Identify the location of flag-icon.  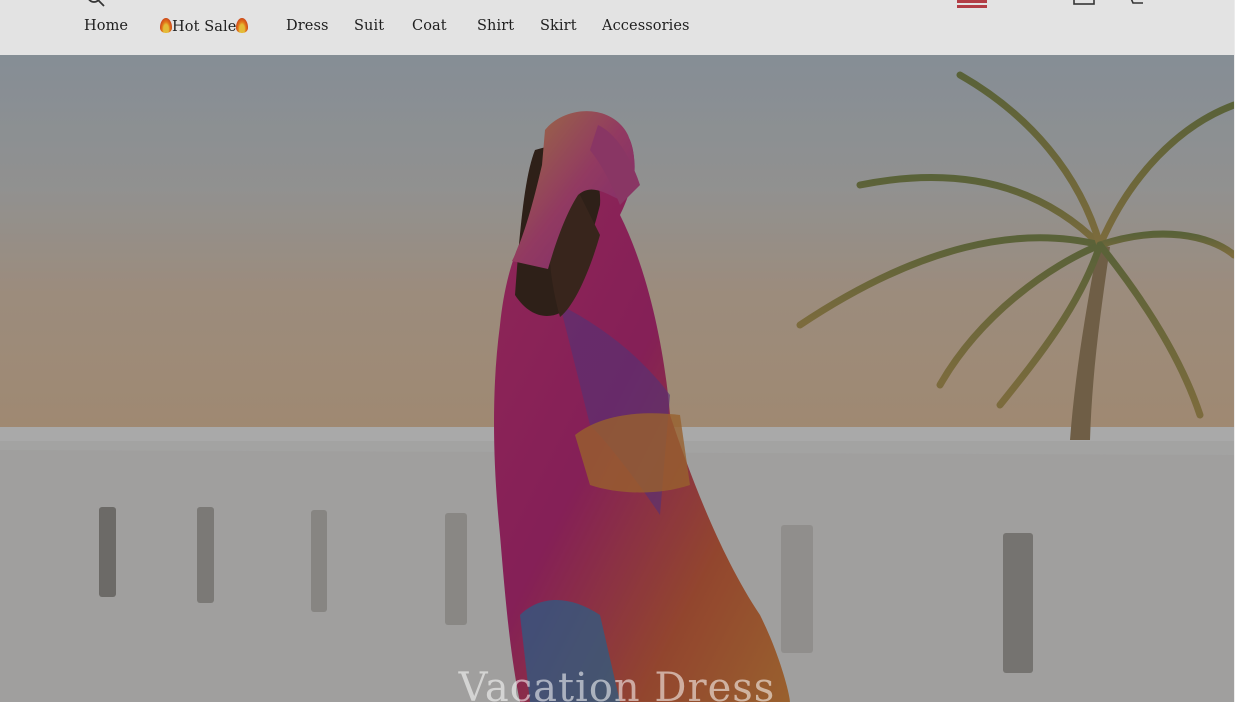
(972, 4).